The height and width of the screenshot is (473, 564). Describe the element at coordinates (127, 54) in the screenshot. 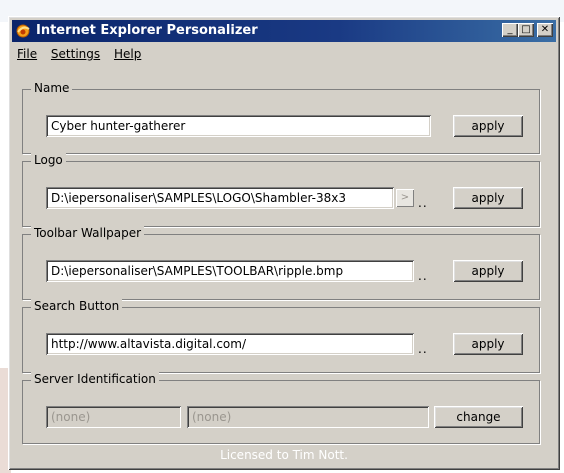

I see `menu-help: Help` at that location.